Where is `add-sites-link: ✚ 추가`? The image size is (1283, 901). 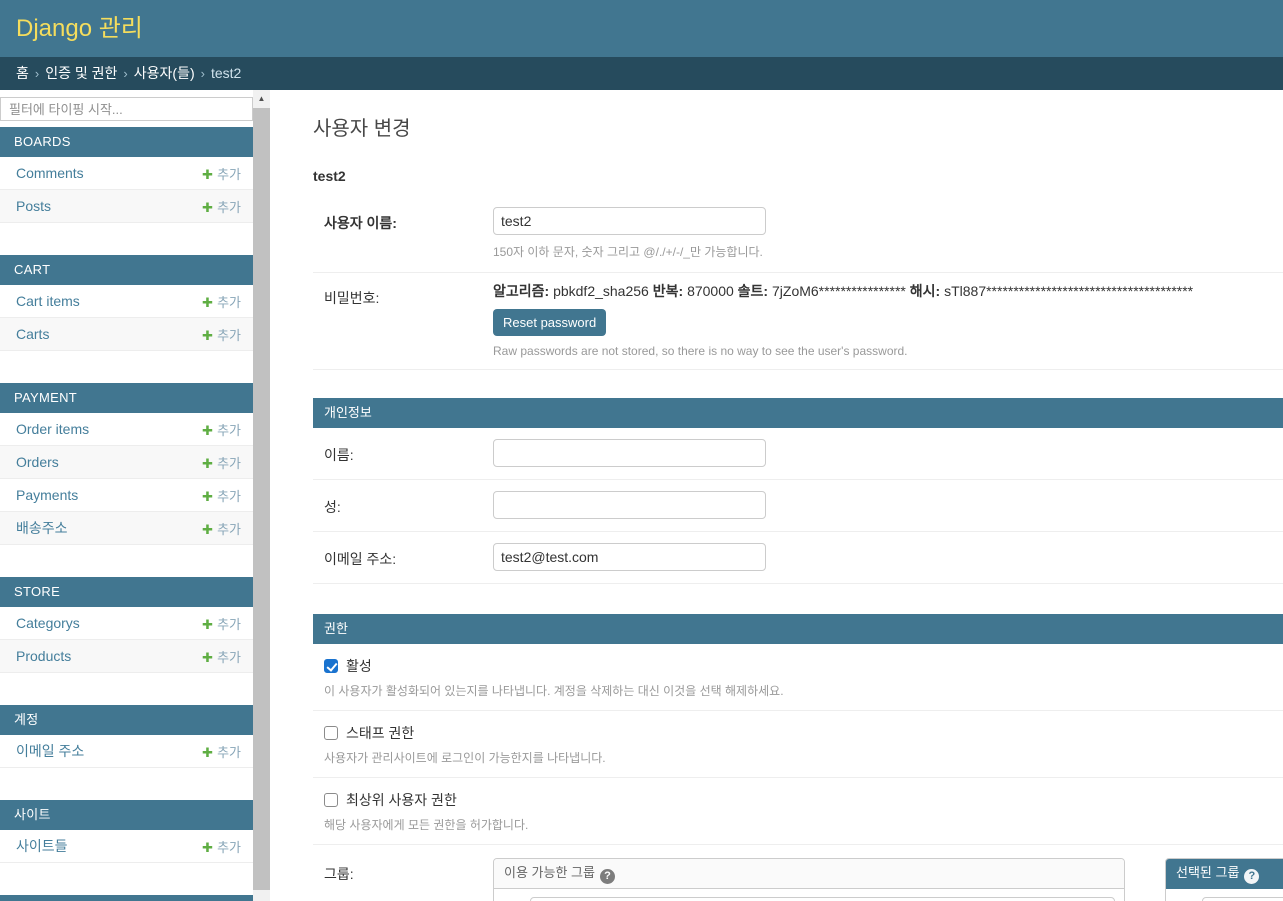 add-sites-link: ✚ 추가 is located at coordinates (221, 846).